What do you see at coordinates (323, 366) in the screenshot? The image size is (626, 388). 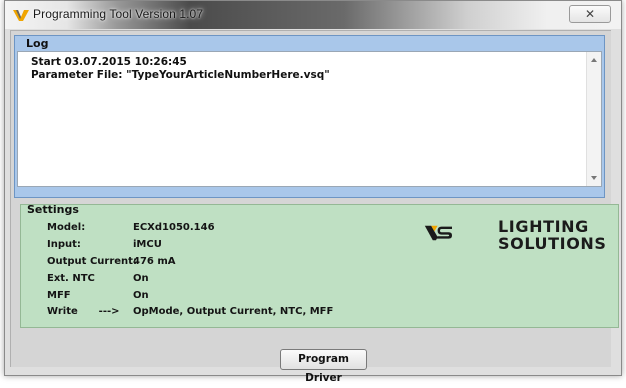 I see `program-driver-button: Program Driver` at bounding box center [323, 366].